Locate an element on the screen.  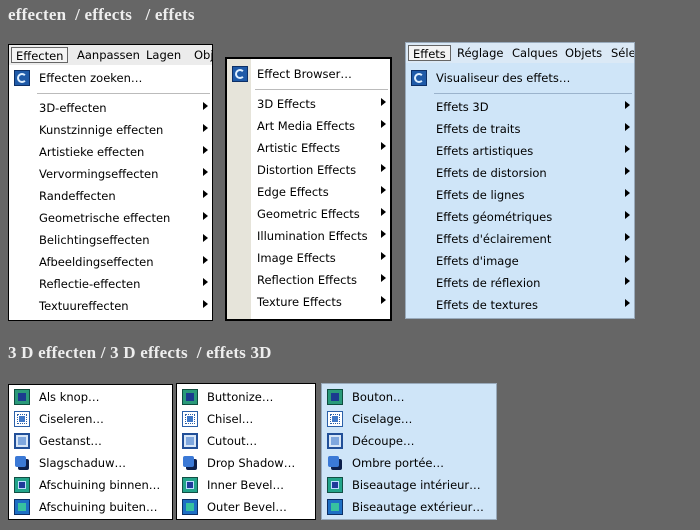
menu-item-reflection: Reflectie-effecten is located at coordinates (110, 284).